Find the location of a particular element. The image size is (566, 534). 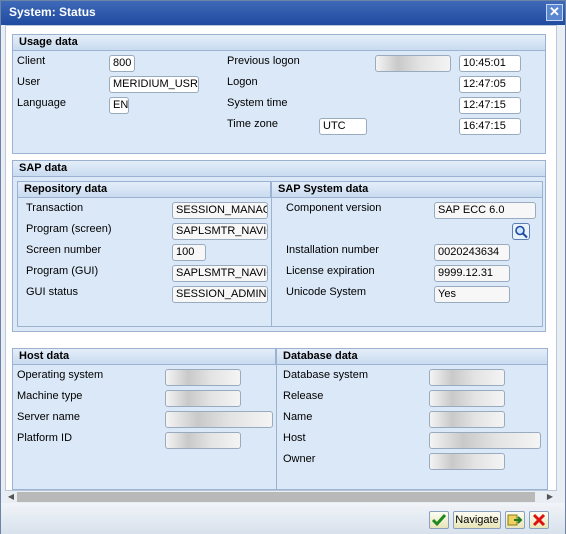

magnifier-icon is located at coordinates (521, 231).